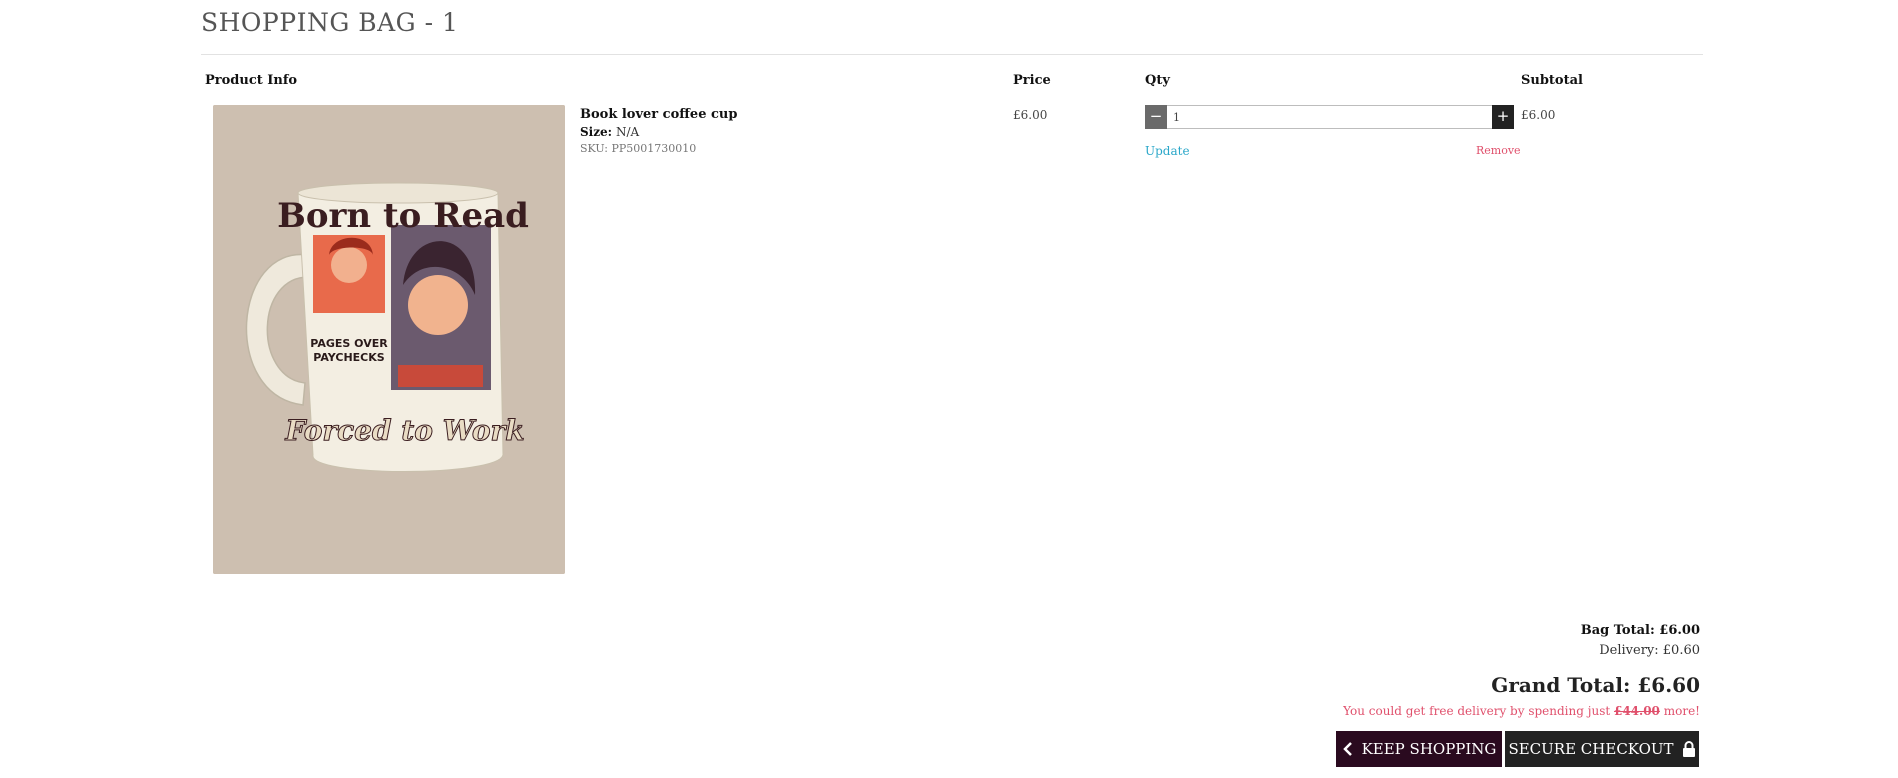 This screenshot has width=1898, height=778. Describe the element at coordinates (1640, 630) in the screenshot. I see `bag-total: Bag Total: £6.00` at that location.